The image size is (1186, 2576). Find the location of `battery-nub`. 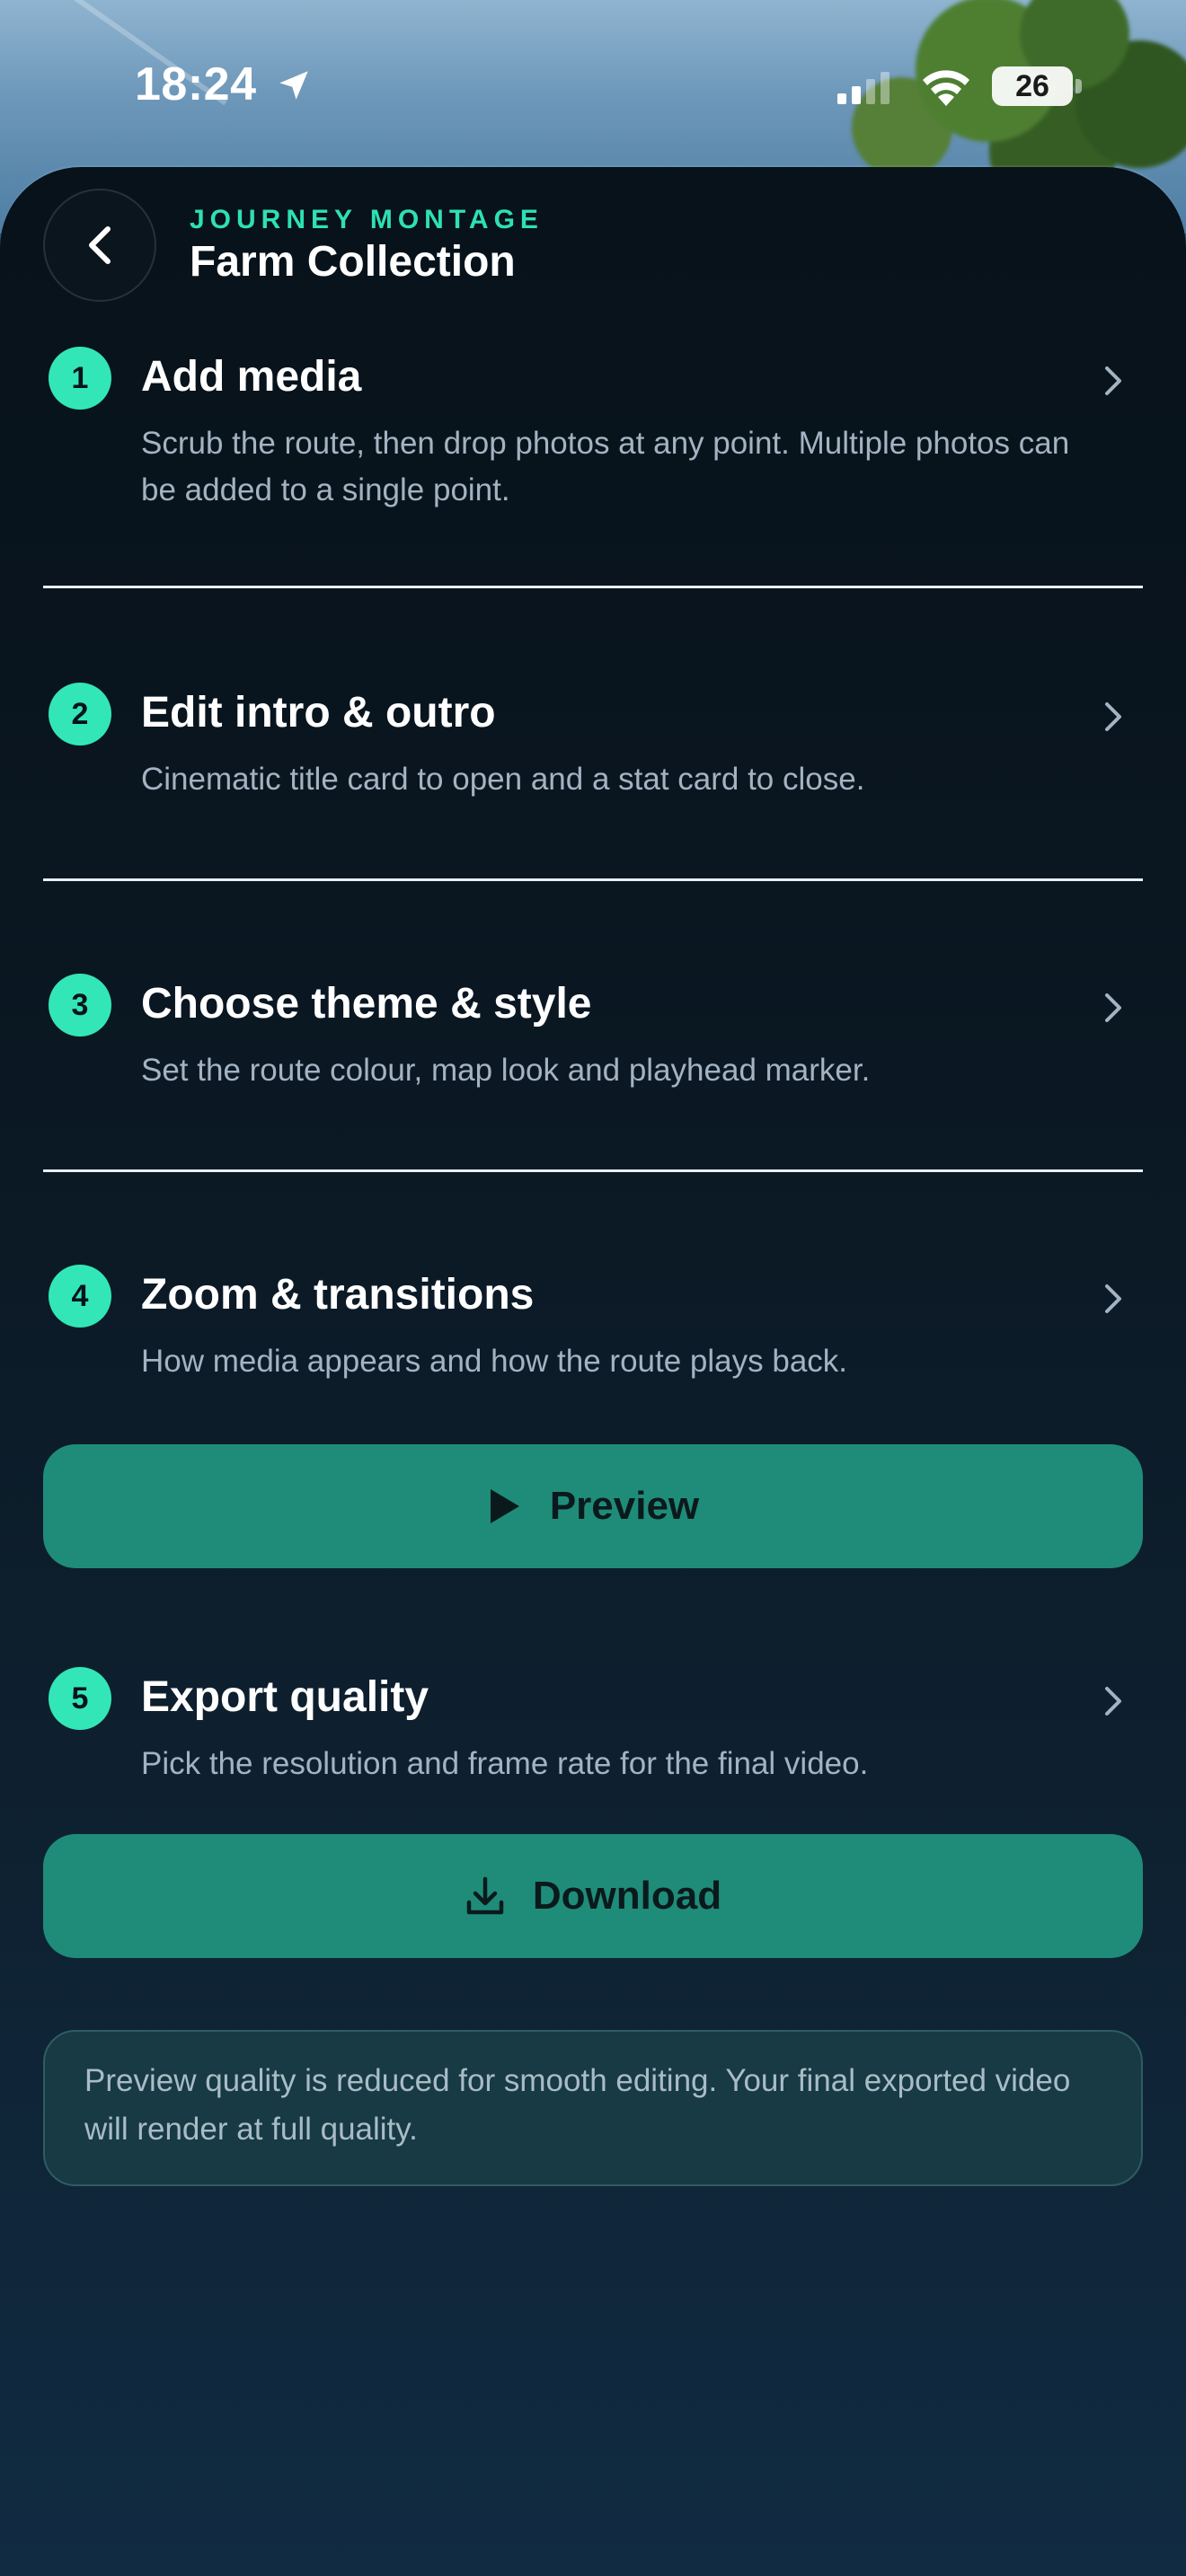

battery-nub is located at coordinates (1078, 86).